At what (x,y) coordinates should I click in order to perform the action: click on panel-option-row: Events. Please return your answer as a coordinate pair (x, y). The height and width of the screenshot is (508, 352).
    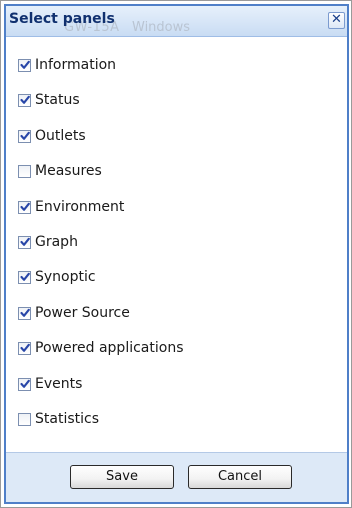
    Looking at the image, I should click on (168, 384).